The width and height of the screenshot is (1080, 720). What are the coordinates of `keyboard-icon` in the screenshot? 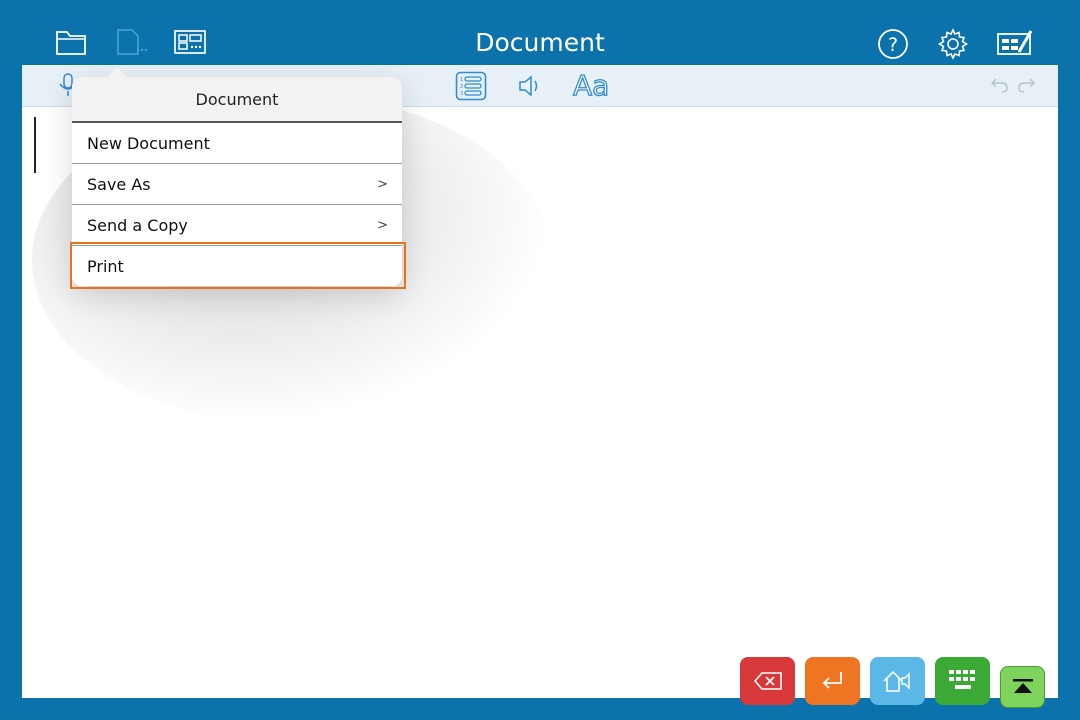 It's located at (961, 679).